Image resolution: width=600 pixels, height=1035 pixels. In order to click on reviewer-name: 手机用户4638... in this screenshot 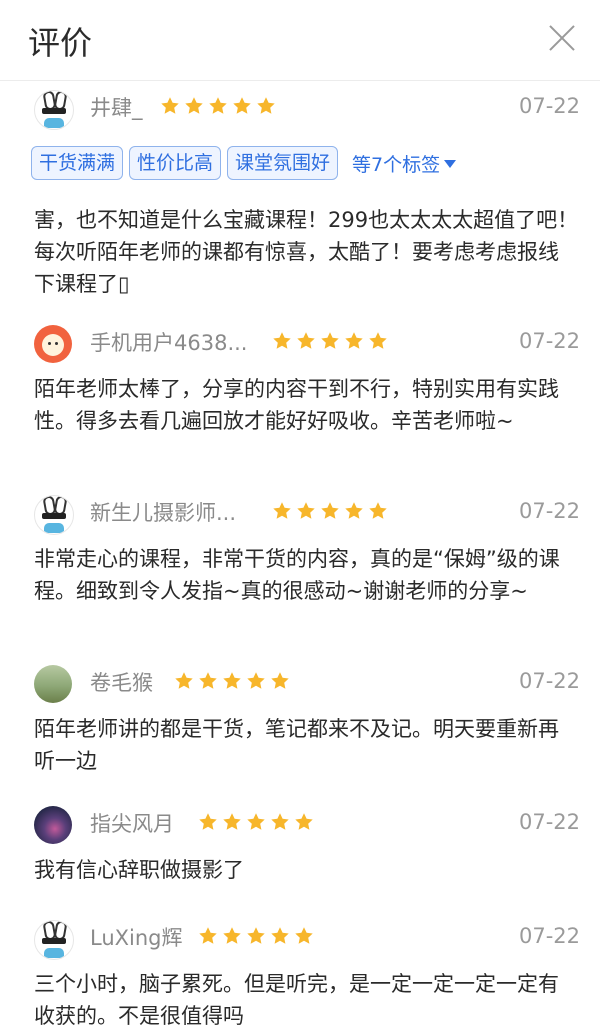, I will do `click(169, 343)`.